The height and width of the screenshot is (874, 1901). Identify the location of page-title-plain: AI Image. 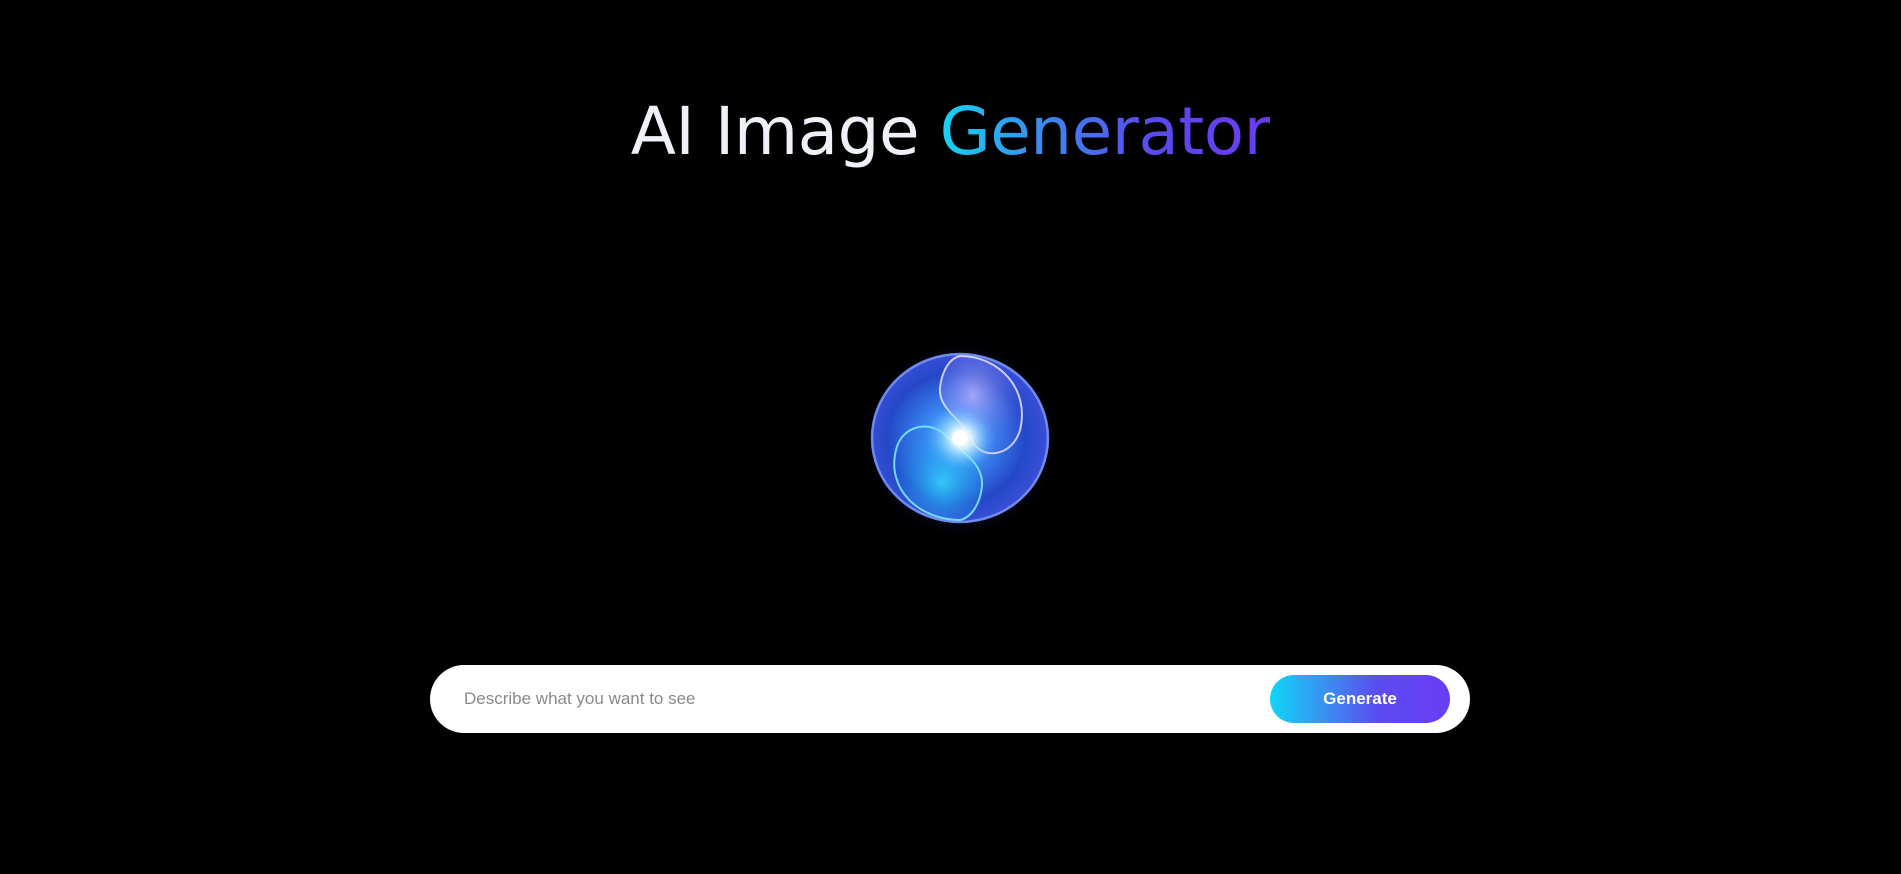
(785, 131).